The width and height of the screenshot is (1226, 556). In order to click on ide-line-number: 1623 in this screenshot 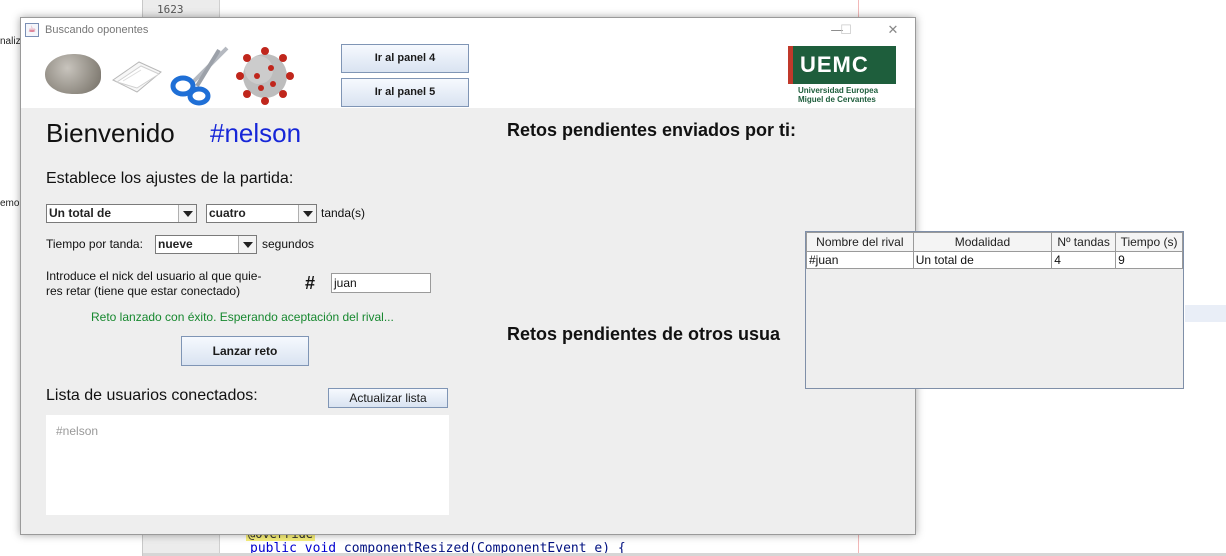, I will do `click(170, 9)`.